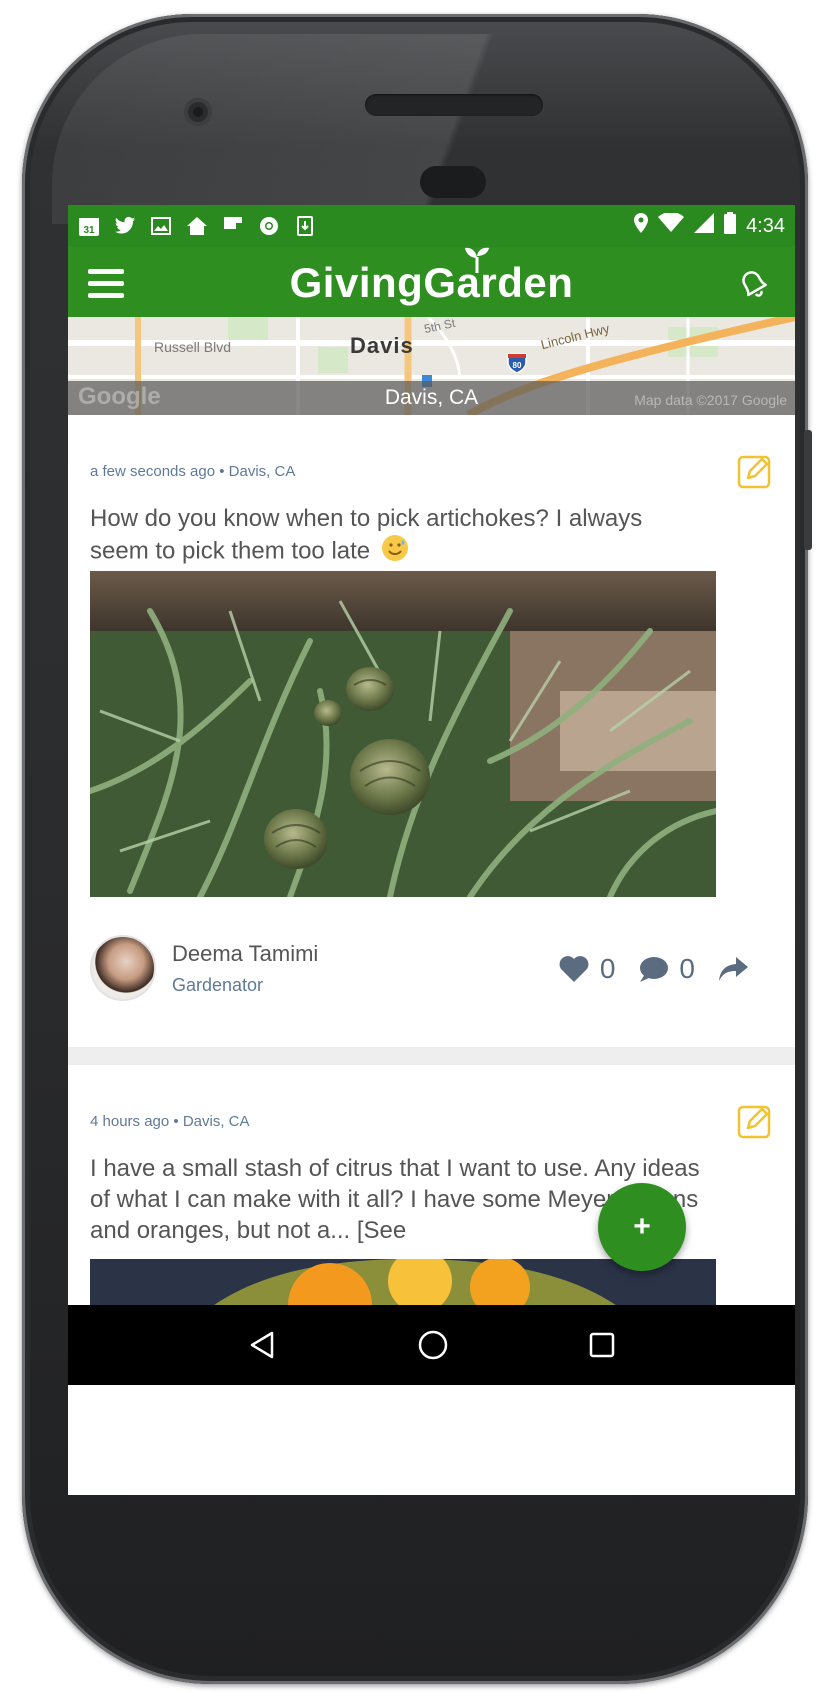 This screenshot has height=1692, width=825. What do you see at coordinates (245, 968) in the screenshot?
I see `author-info: Deema Tamimi Gardenator` at bounding box center [245, 968].